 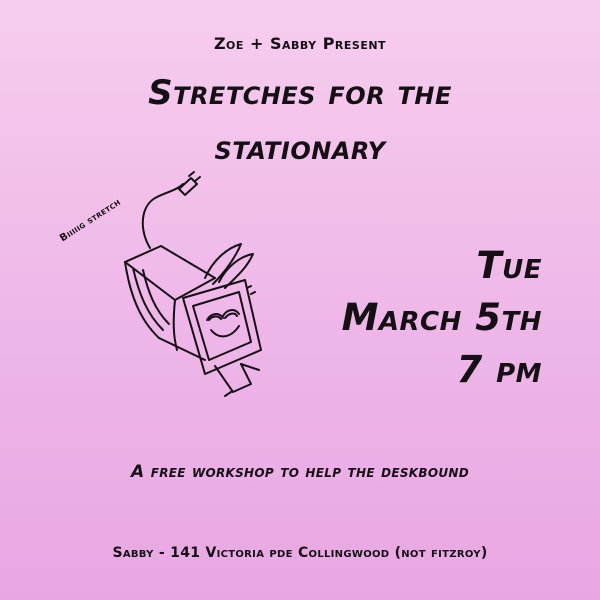 I want to click on presenters-line: Zoe + Sabby Present, so click(x=300, y=43).